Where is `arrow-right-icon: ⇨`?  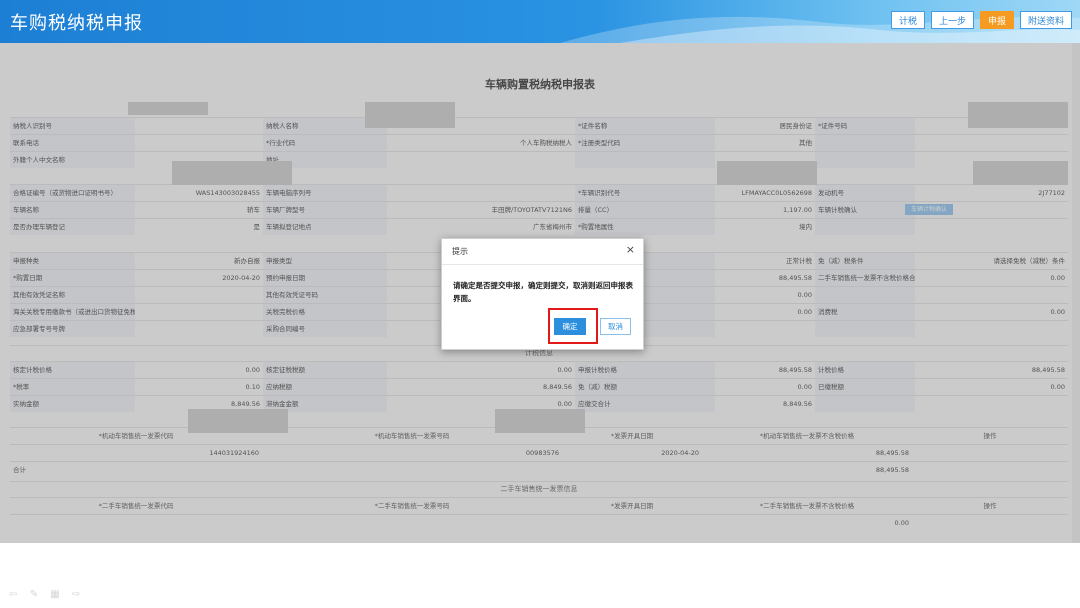
arrow-right-icon: ⇨ is located at coordinates (76, 595).